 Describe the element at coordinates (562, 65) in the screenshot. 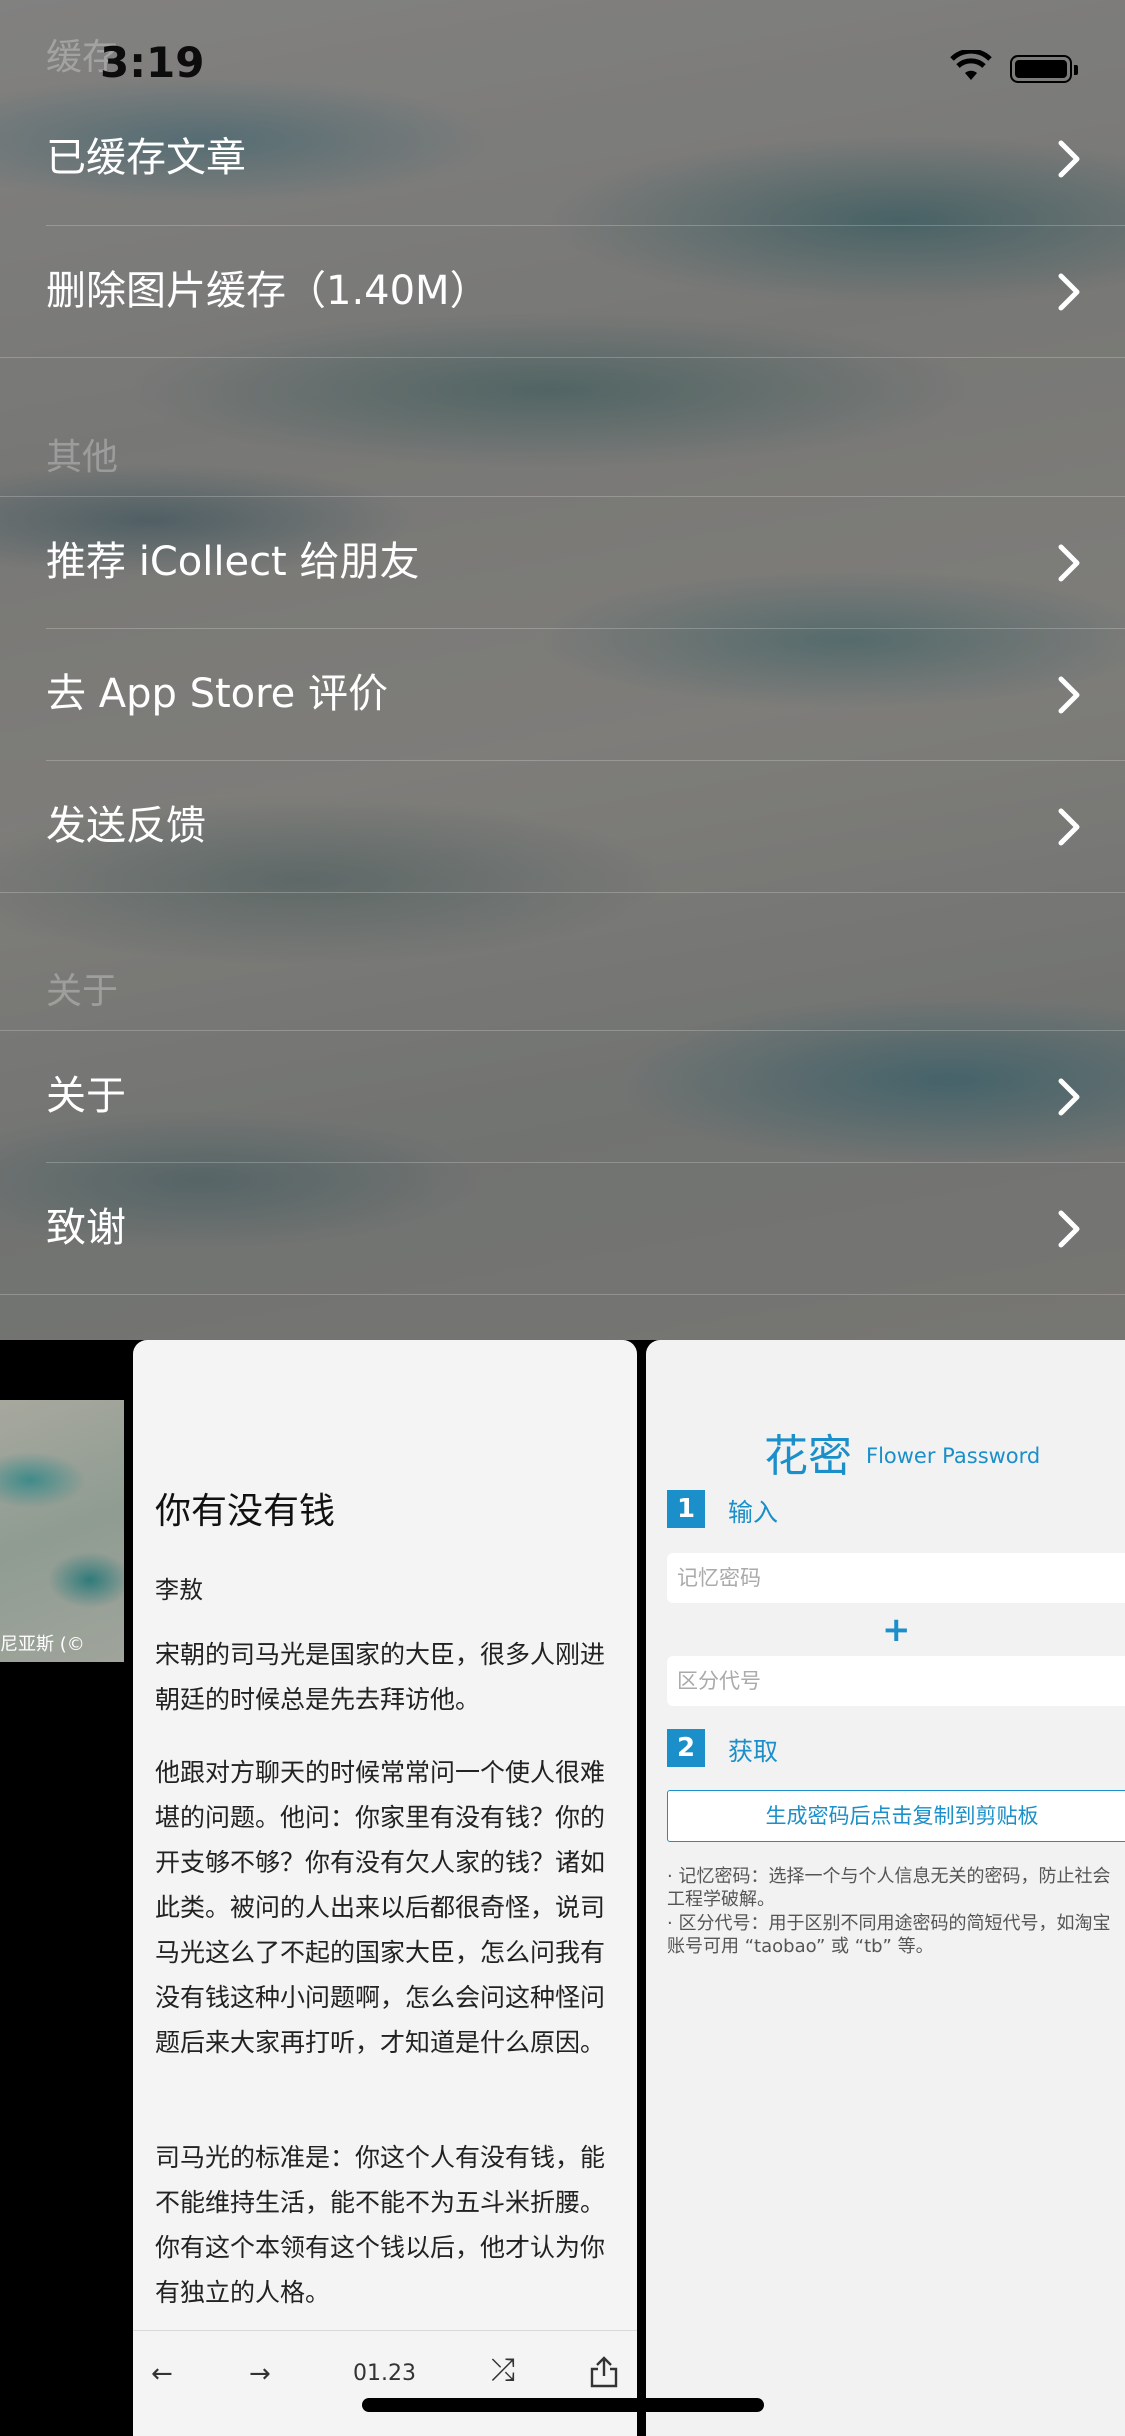

I see `status-bar: 3:19` at that location.